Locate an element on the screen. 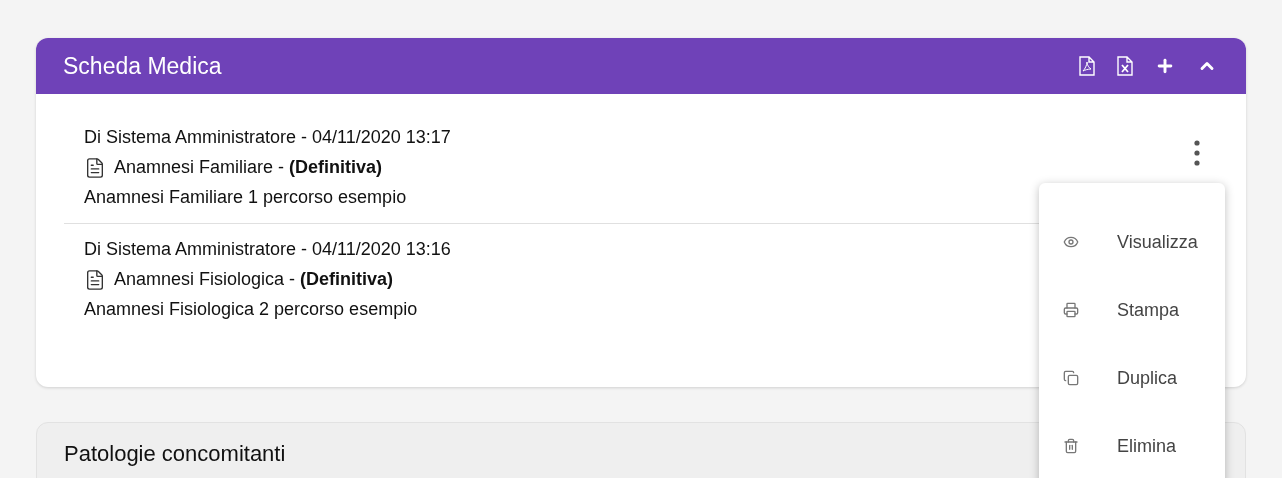 Image resolution: width=1282 pixels, height=478 pixels. entry-author-date: Di Sistema Amministratore - 04/11/2020 13:16 is located at coordinates (267, 249).